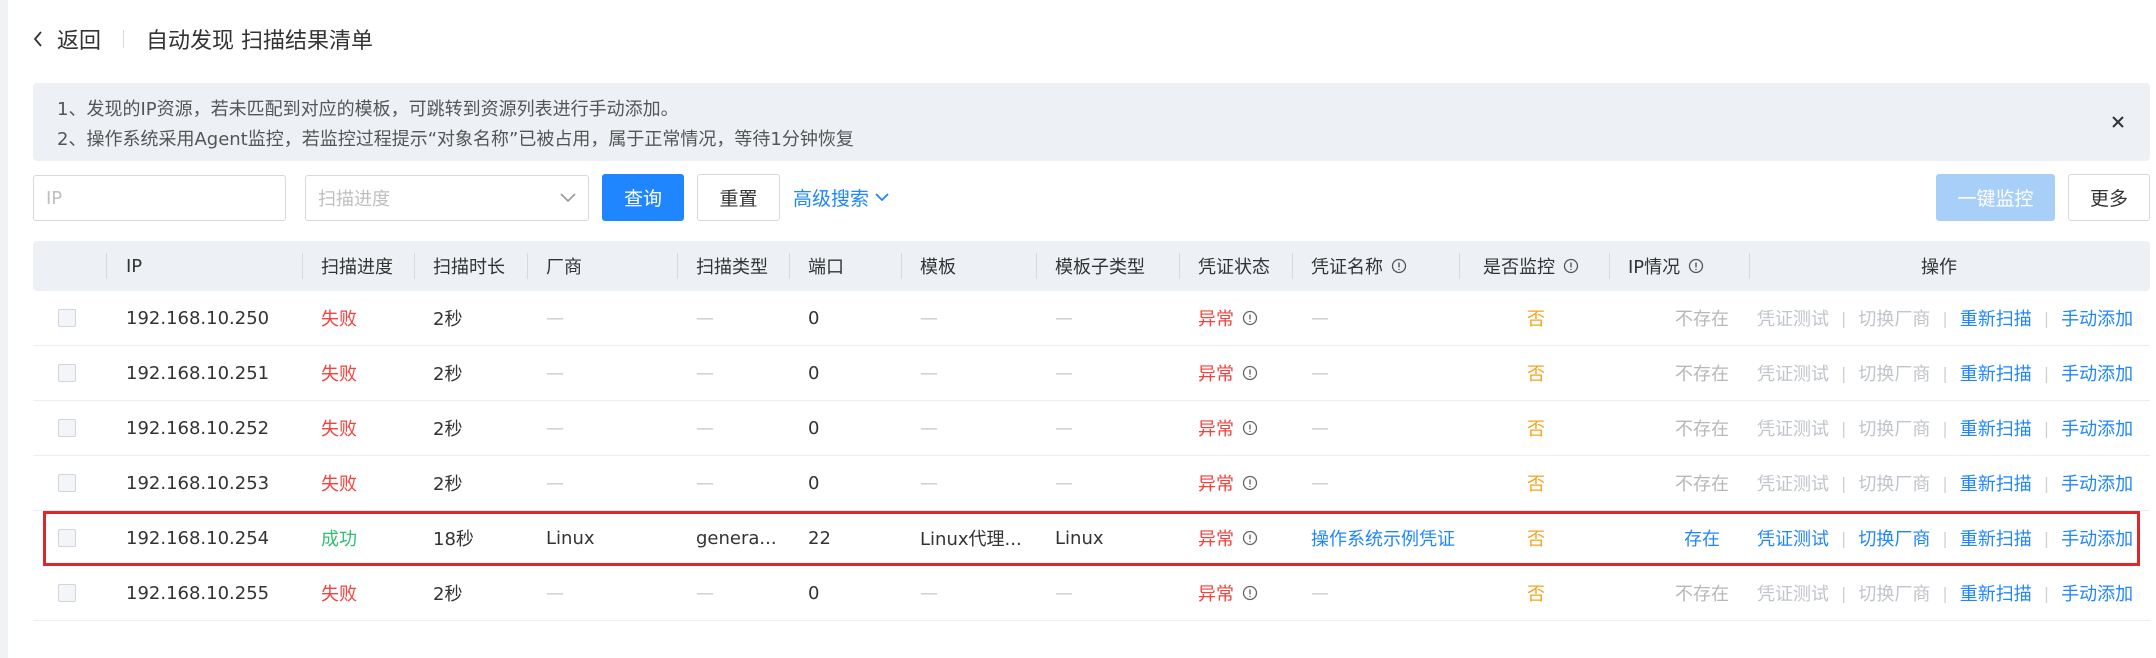 The image size is (2156, 658). I want to click on column-header-credential-name: 凭证名称, so click(1359, 266).